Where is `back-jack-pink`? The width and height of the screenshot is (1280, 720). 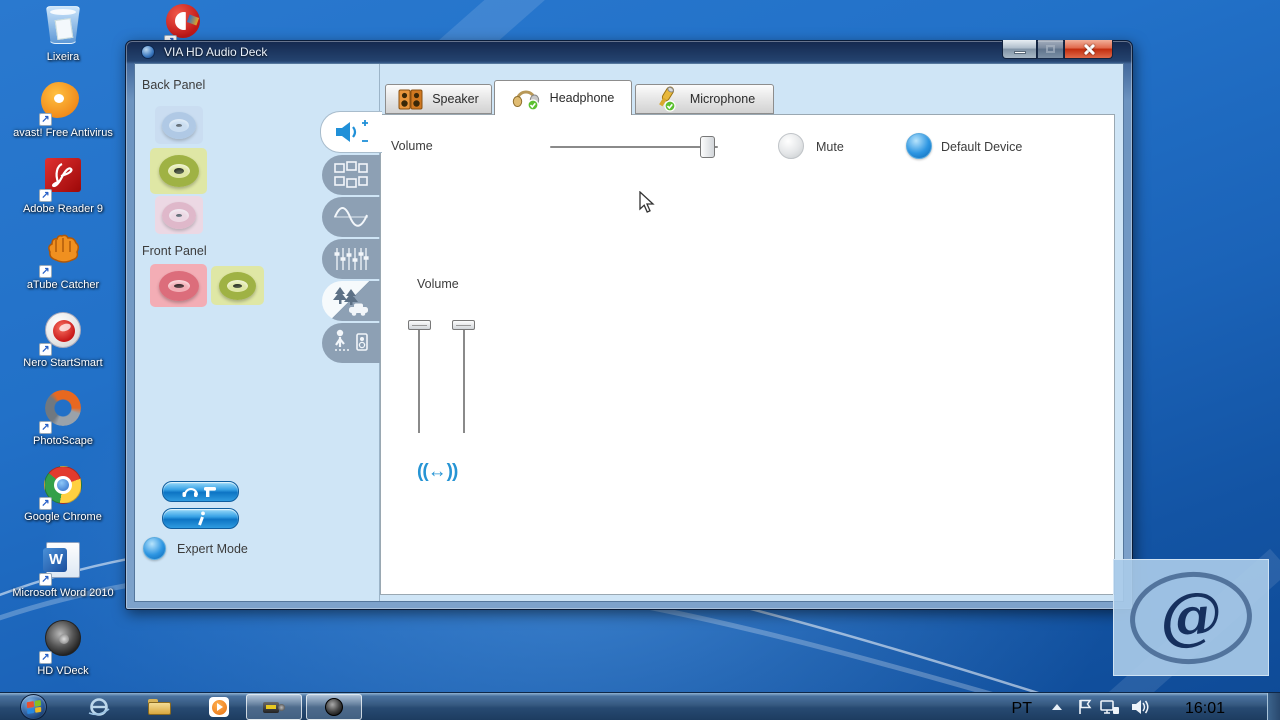 back-jack-pink is located at coordinates (179, 215).